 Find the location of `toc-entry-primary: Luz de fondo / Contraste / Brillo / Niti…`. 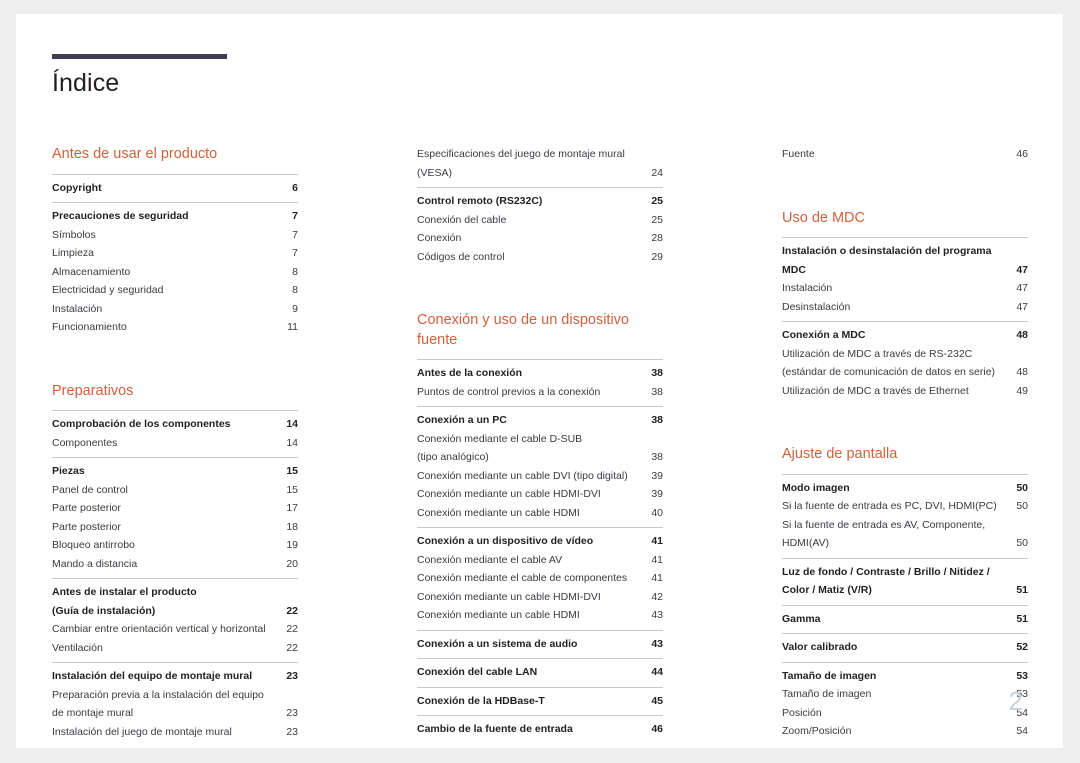

toc-entry-primary: Luz de fondo / Contraste / Brillo / Niti… is located at coordinates (905, 572).